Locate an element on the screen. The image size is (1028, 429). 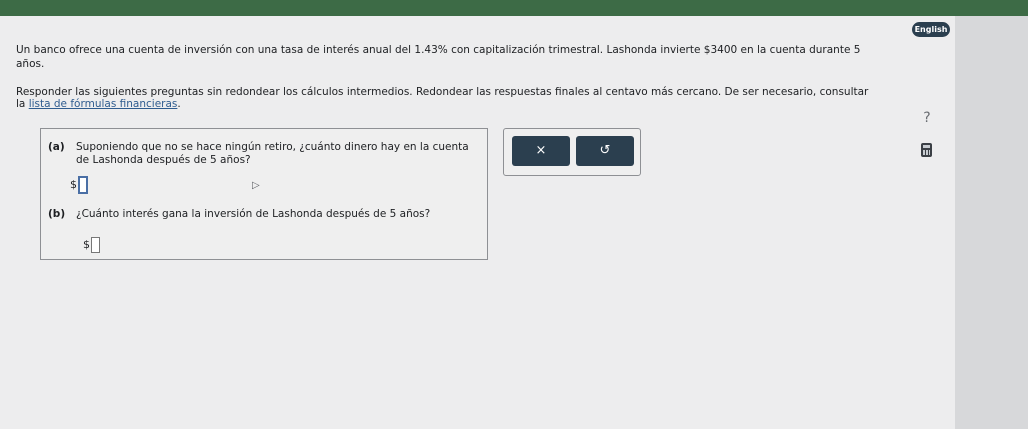
top-bar is located at coordinates (514, 8).